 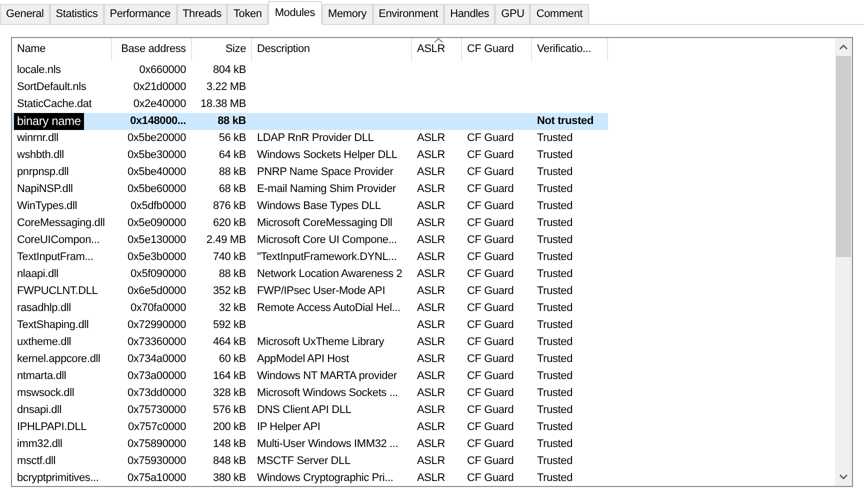 What do you see at coordinates (53, 326) in the screenshot?
I see `table-cell-text: TextShaping.dll` at bounding box center [53, 326].